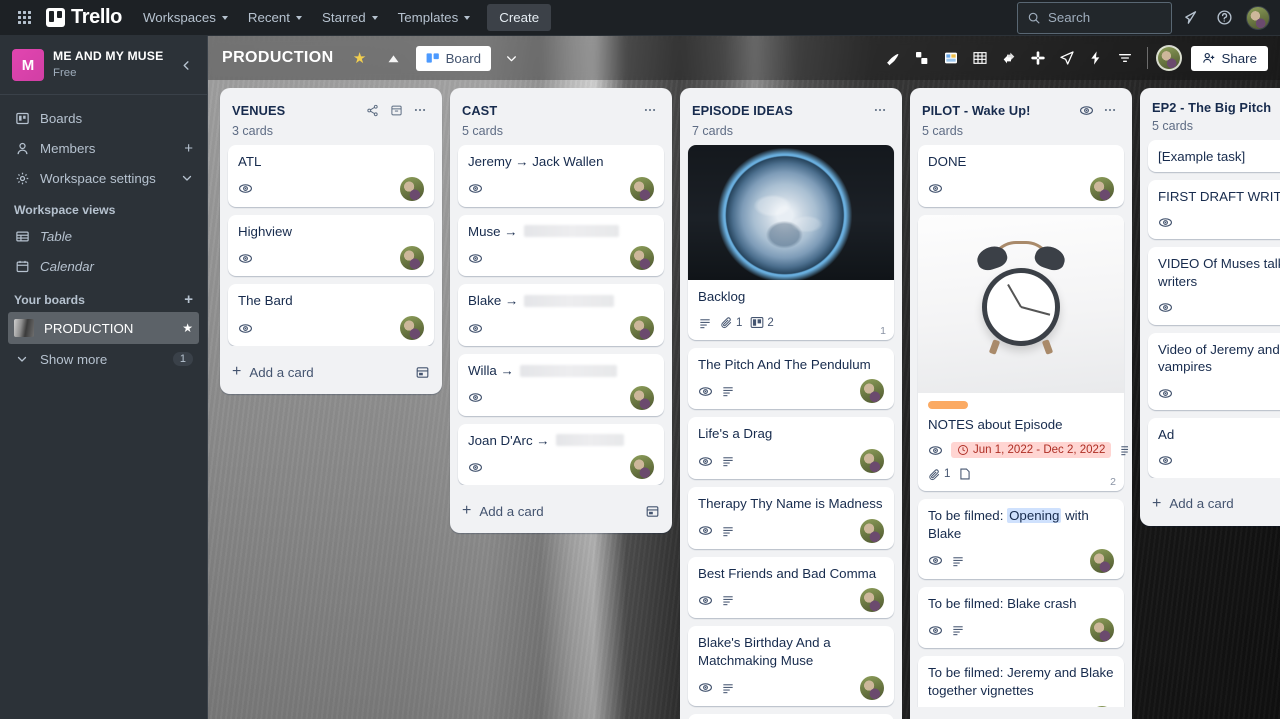 Image resolution: width=1280 pixels, height=719 pixels. Describe the element at coordinates (350, 17) in the screenshot. I see `nav-starred: Starred` at that location.